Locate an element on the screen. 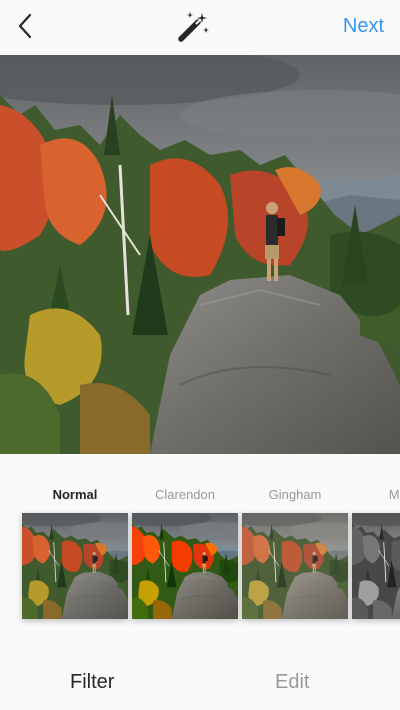 This screenshot has width=400, height=710. filter-label: Normal is located at coordinates (75, 494).